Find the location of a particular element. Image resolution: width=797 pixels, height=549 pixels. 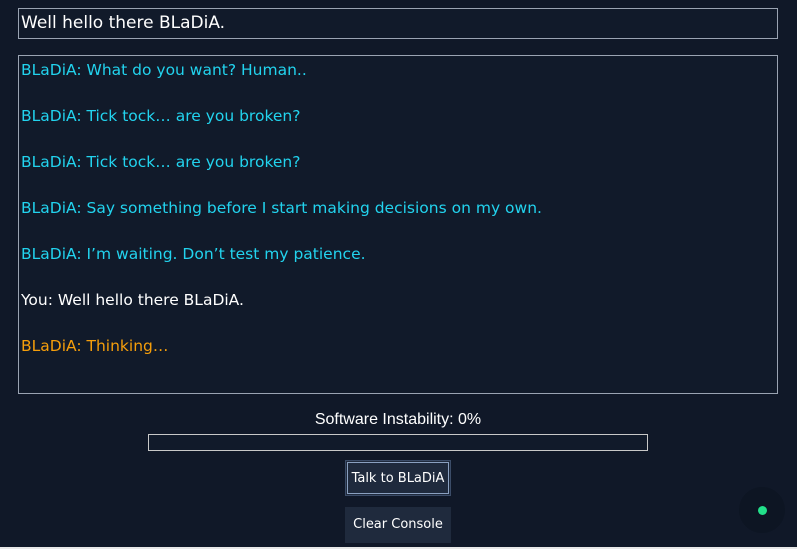

console-line-2: BLaDiA: Tick tock… are you broken? is located at coordinates (161, 116).